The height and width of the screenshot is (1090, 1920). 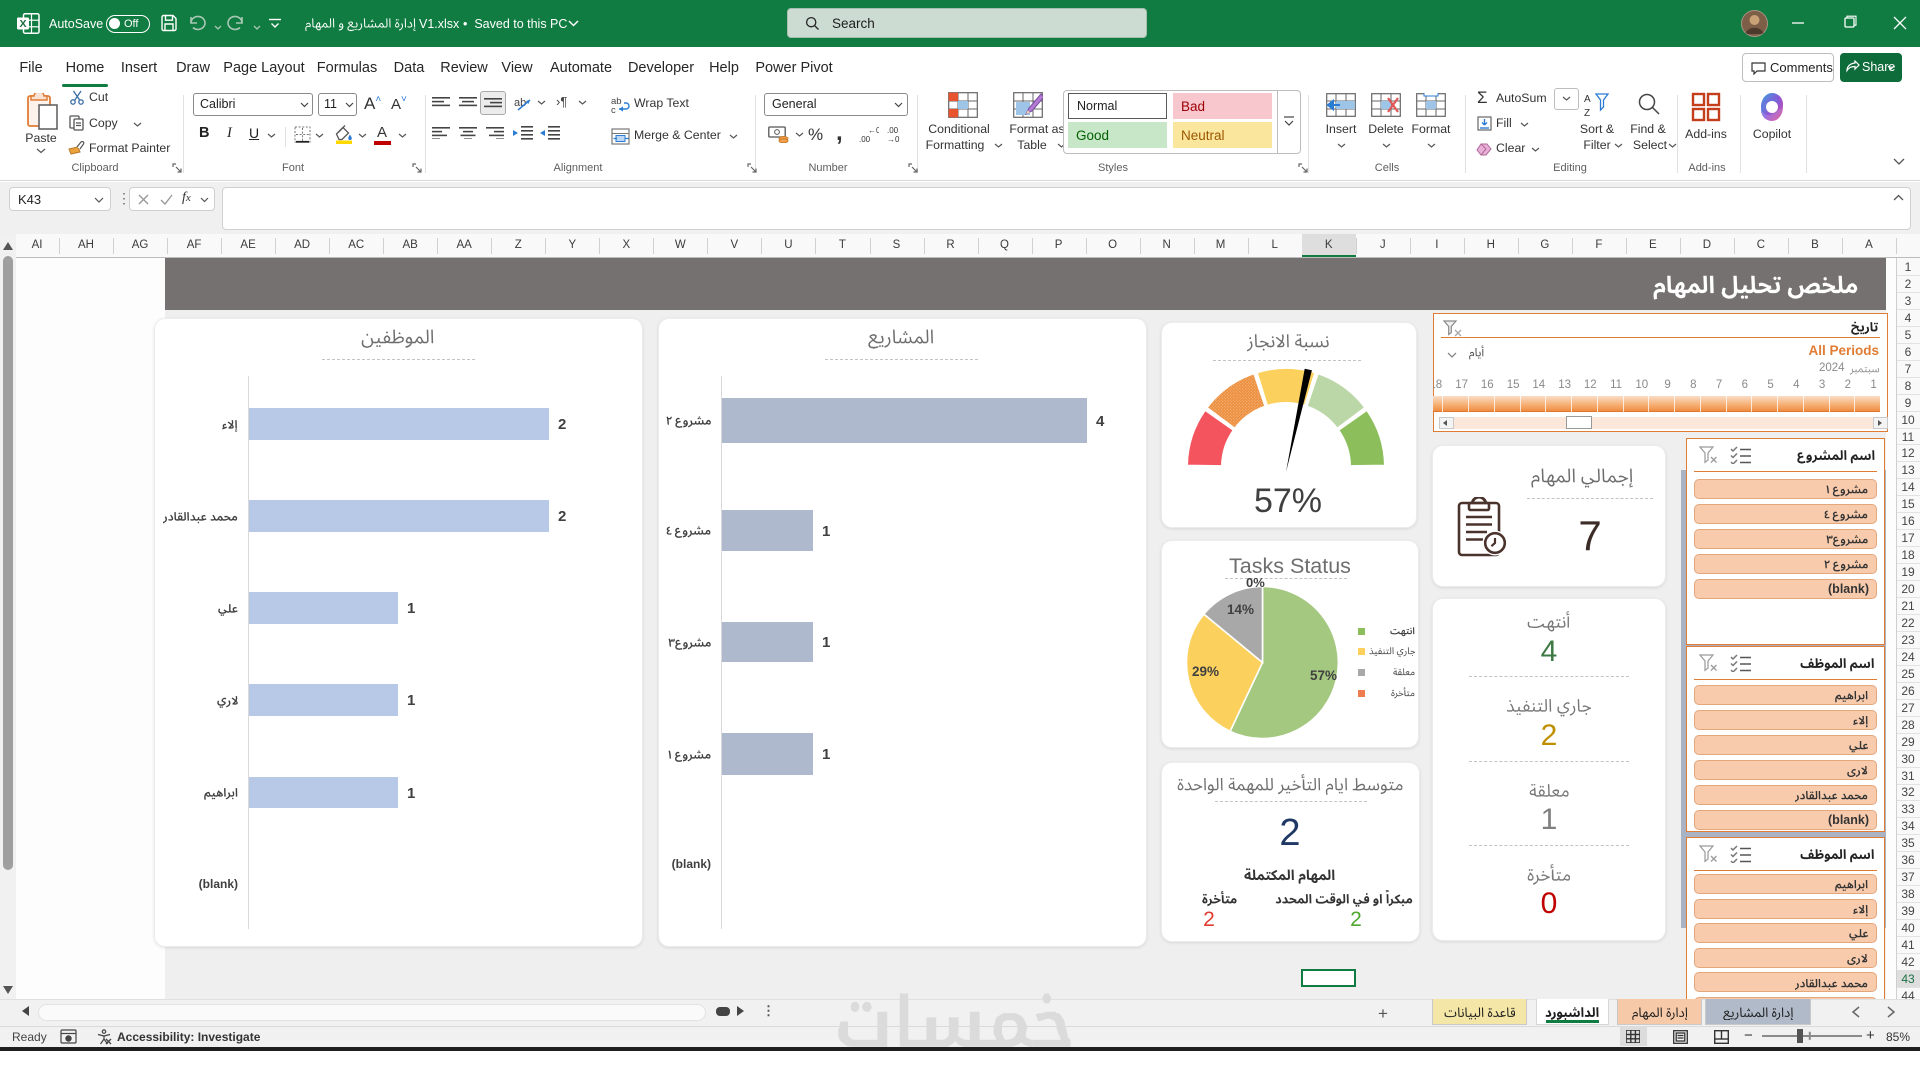 I want to click on svg-text: →0, so click(x=893, y=139).